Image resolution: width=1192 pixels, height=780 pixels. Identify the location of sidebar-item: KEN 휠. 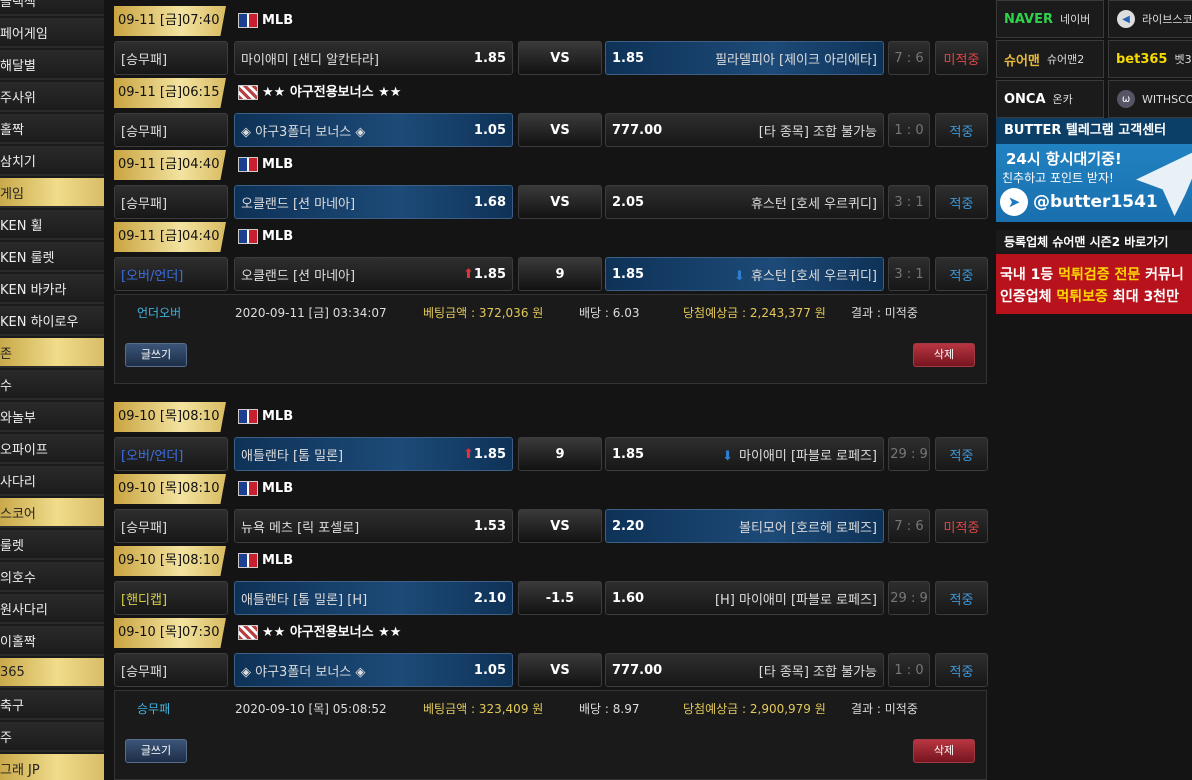
(52, 225).